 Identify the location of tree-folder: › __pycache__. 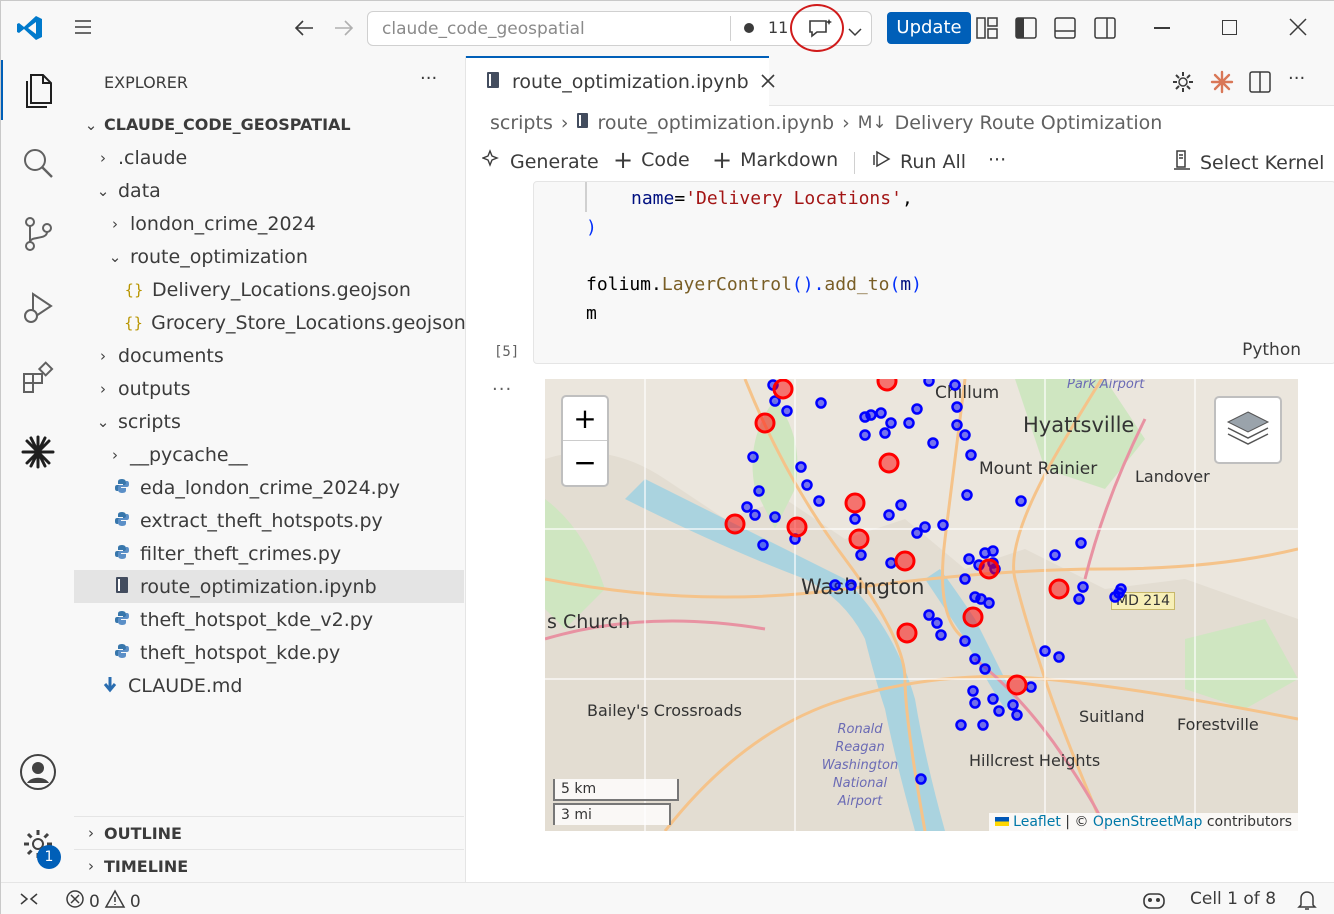
(269, 454).